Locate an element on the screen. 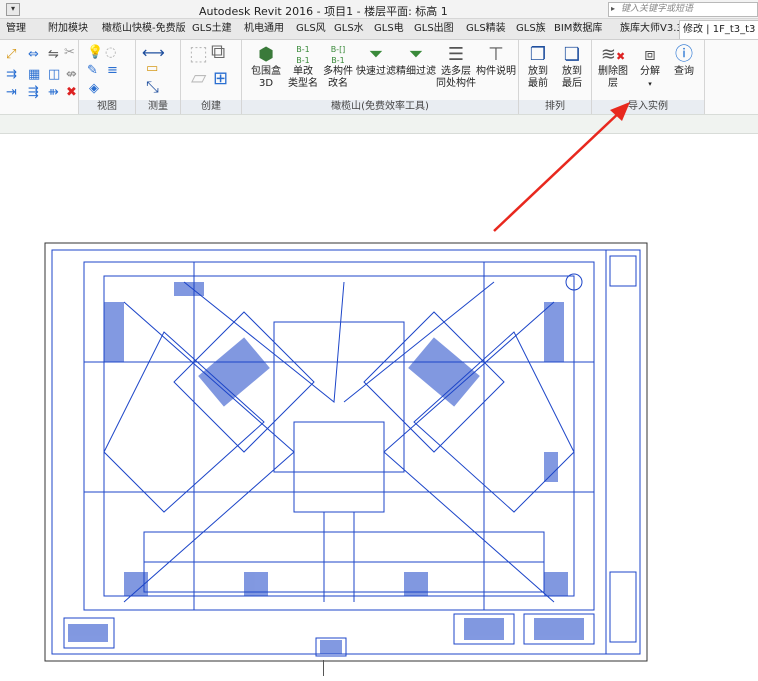 Image resolution: width=758 pixels, height=681 pixels. send-to-back-label-1: 放到 is located at coordinates (572, 71).